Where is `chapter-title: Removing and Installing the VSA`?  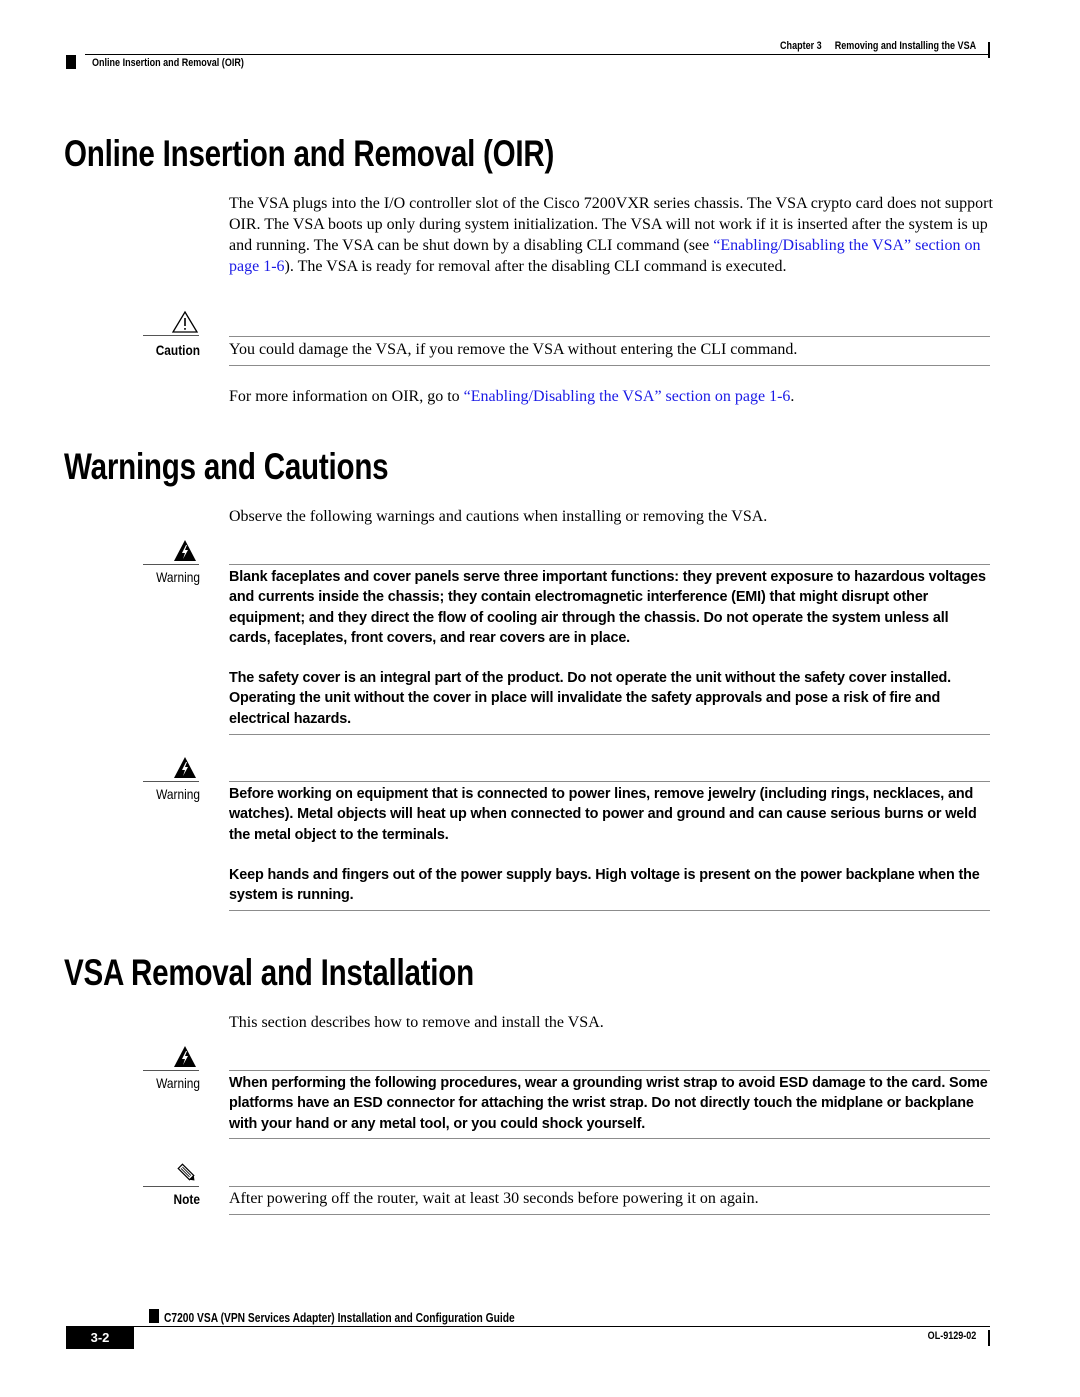
chapter-title: Removing and Installing the VSA is located at coordinates (905, 46).